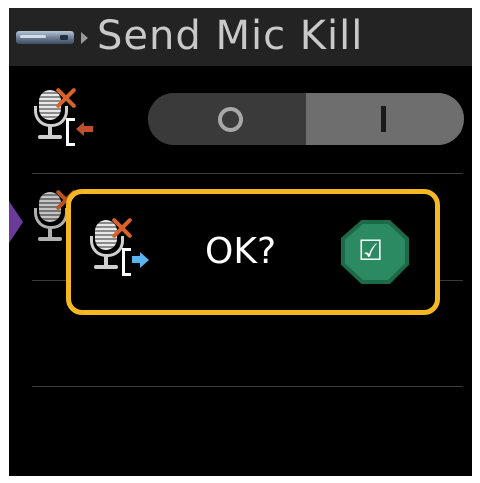 The height and width of the screenshot is (483, 480). I want to click on confirm-button: ☑, so click(375, 252).